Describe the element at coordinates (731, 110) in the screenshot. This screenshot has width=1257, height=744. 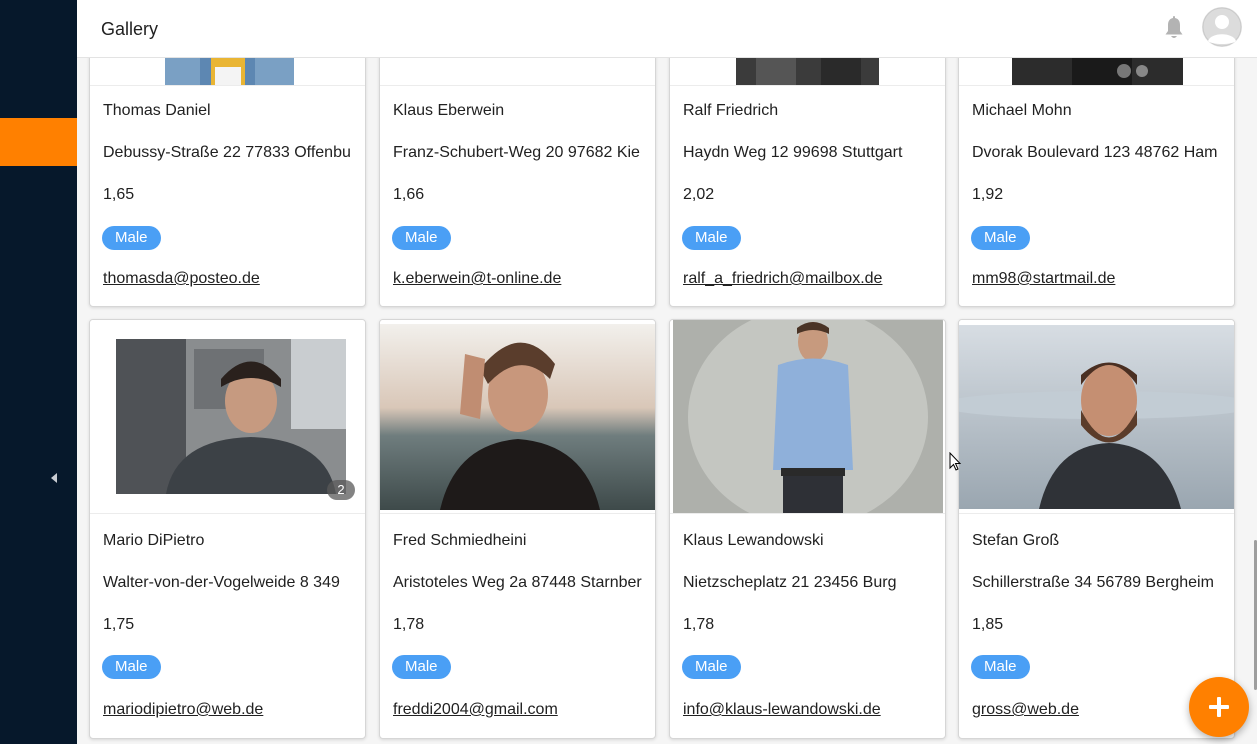
I see `card-name: Ralf Friedrich` at that location.